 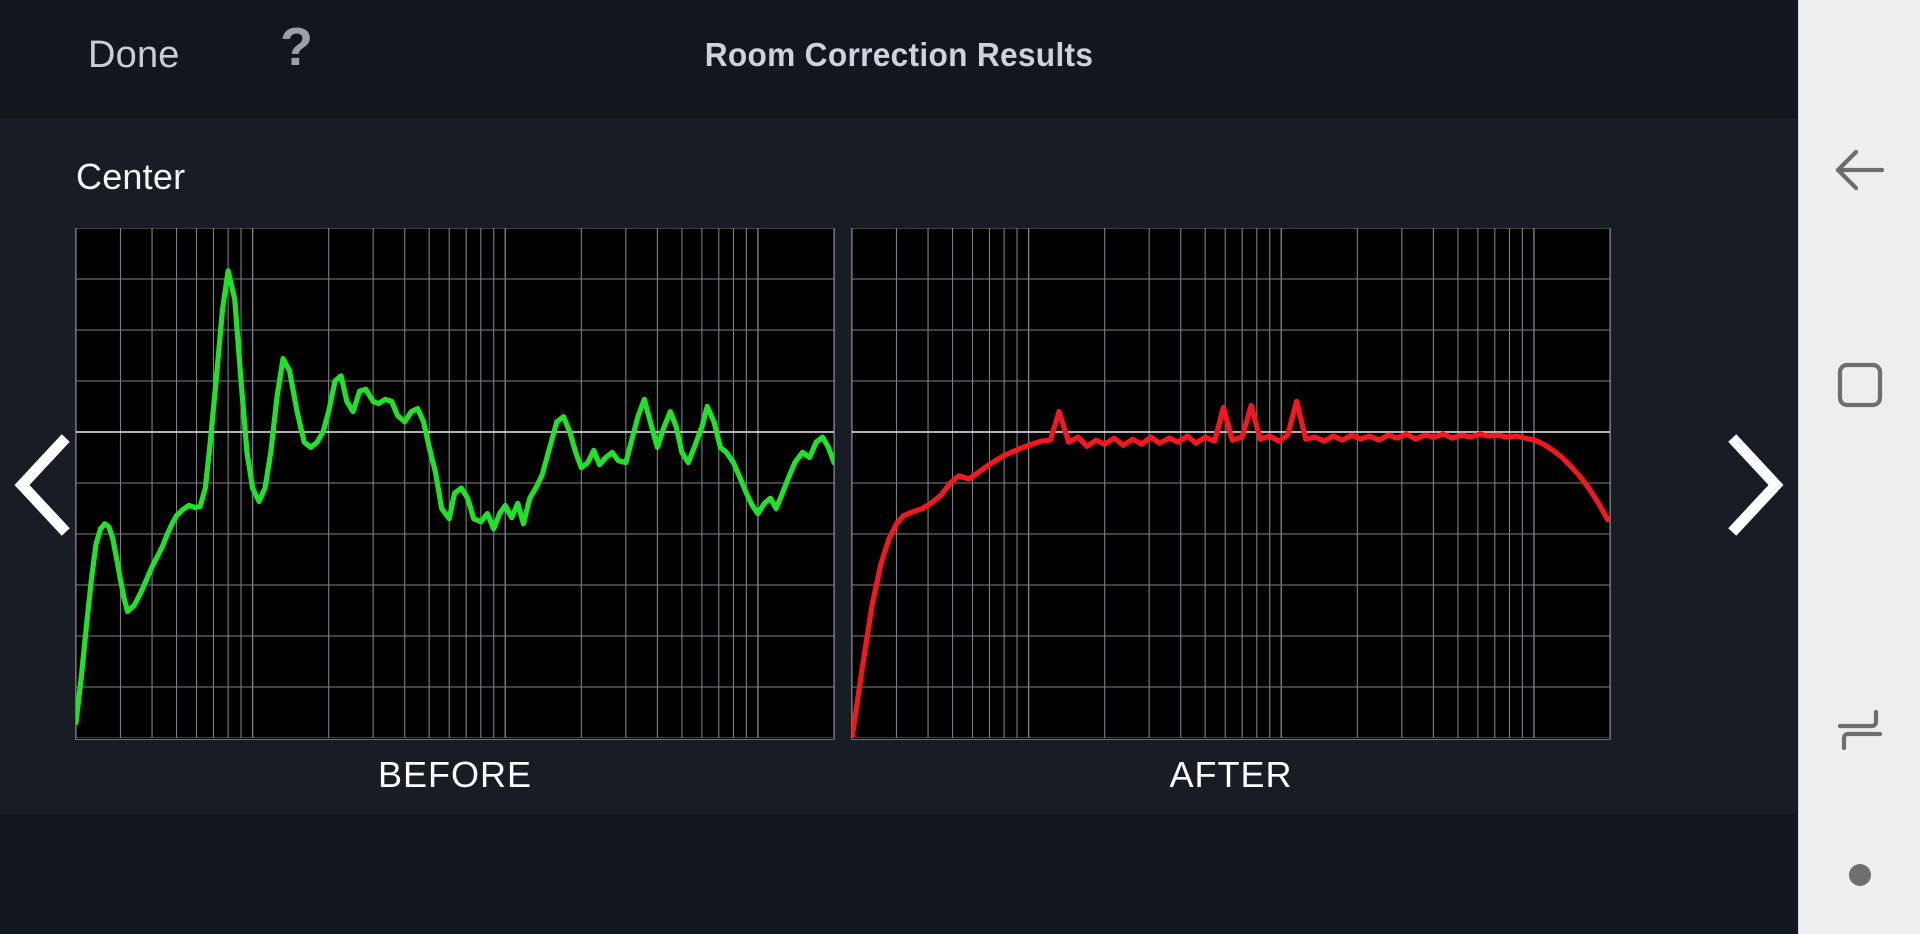 What do you see at coordinates (1859, 467) in the screenshot?
I see `system-navigation-rail` at bounding box center [1859, 467].